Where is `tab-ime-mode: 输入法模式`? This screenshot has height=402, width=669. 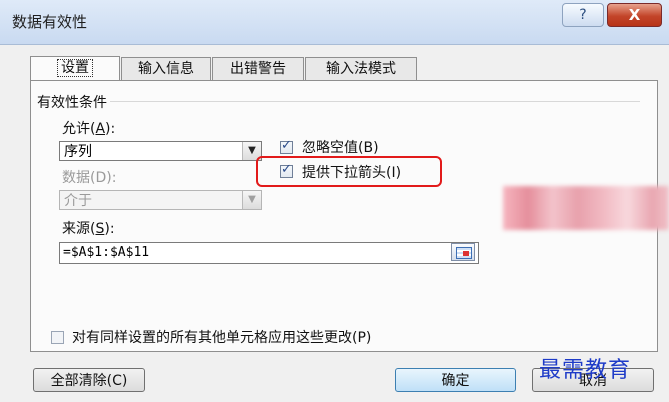 tab-ime-mode: 输入法模式 is located at coordinates (361, 69).